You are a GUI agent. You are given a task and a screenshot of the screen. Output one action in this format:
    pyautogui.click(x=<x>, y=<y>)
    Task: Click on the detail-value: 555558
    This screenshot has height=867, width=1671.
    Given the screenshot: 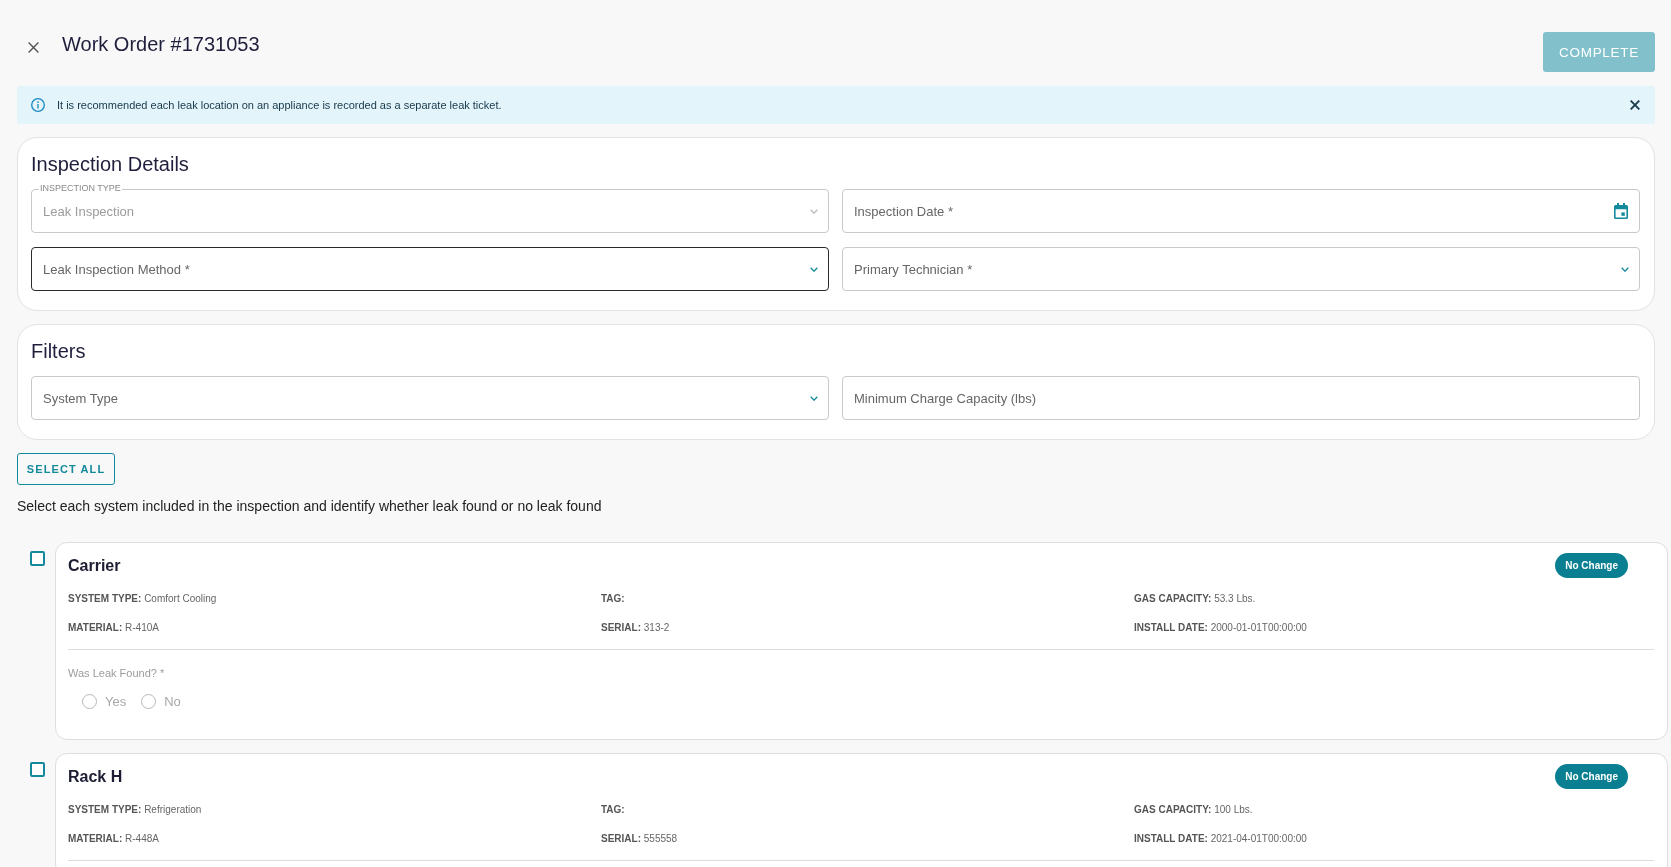 What is the action you would take?
    pyautogui.click(x=660, y=838)
    